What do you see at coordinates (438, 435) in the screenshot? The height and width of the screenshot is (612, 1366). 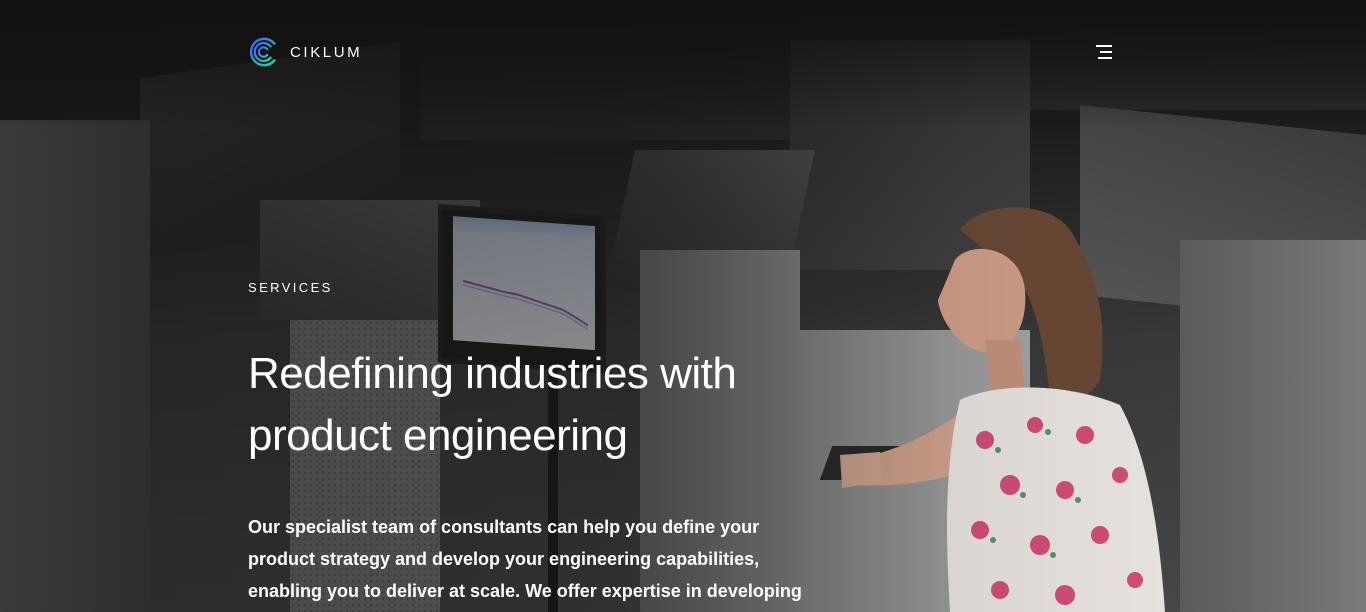 I see `page-title-line-2: product engineering` at bounding box center [438, 435].